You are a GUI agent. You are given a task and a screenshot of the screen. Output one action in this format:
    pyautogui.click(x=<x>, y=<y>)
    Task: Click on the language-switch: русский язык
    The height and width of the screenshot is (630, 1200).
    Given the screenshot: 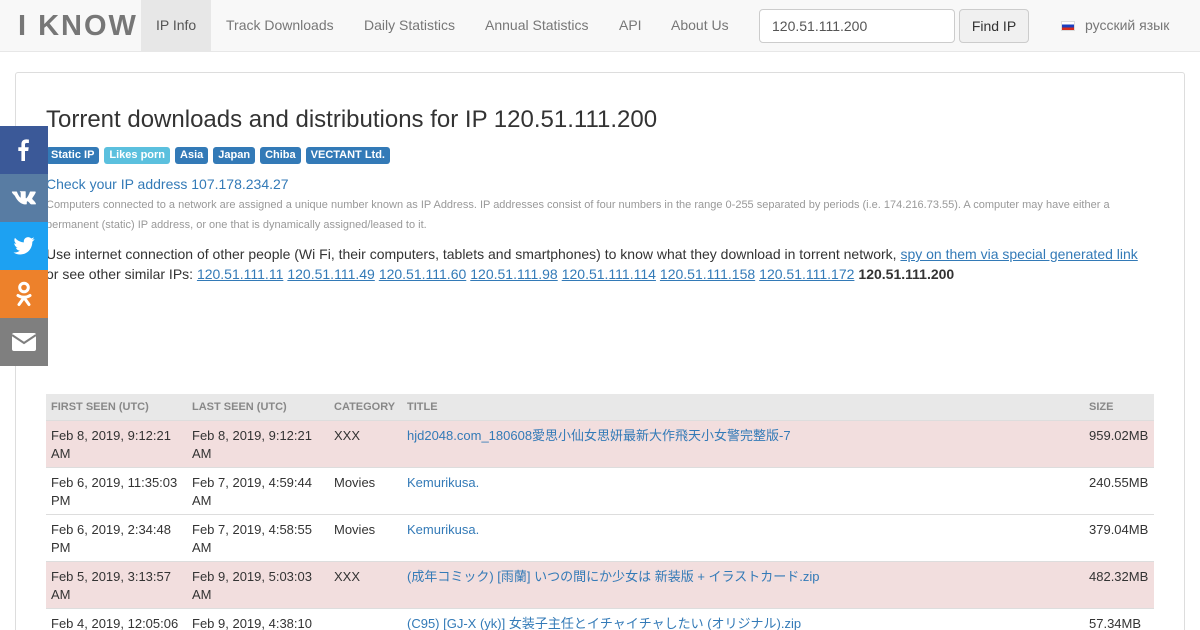 What is the action you would take?
    pyautogui.click(x=1115, y=25)
    